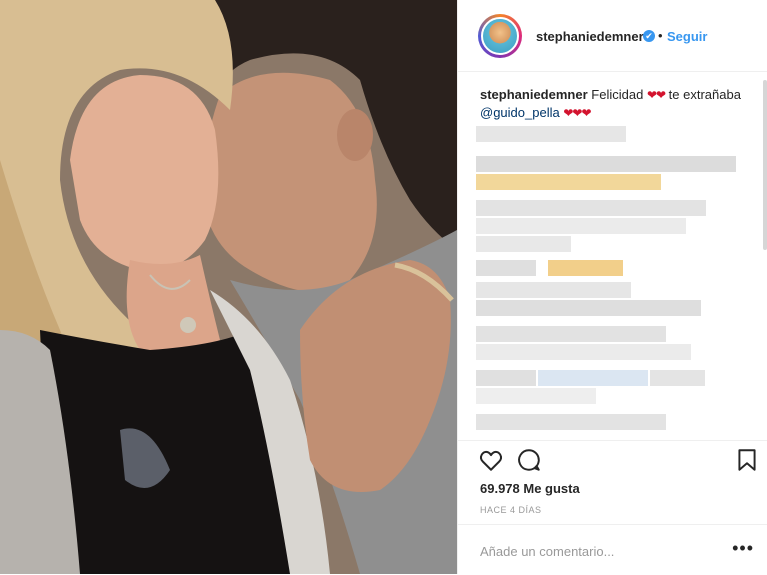  I want to click on post-header: stephaniedemner ✔ • Seguir, so click(612, 36).